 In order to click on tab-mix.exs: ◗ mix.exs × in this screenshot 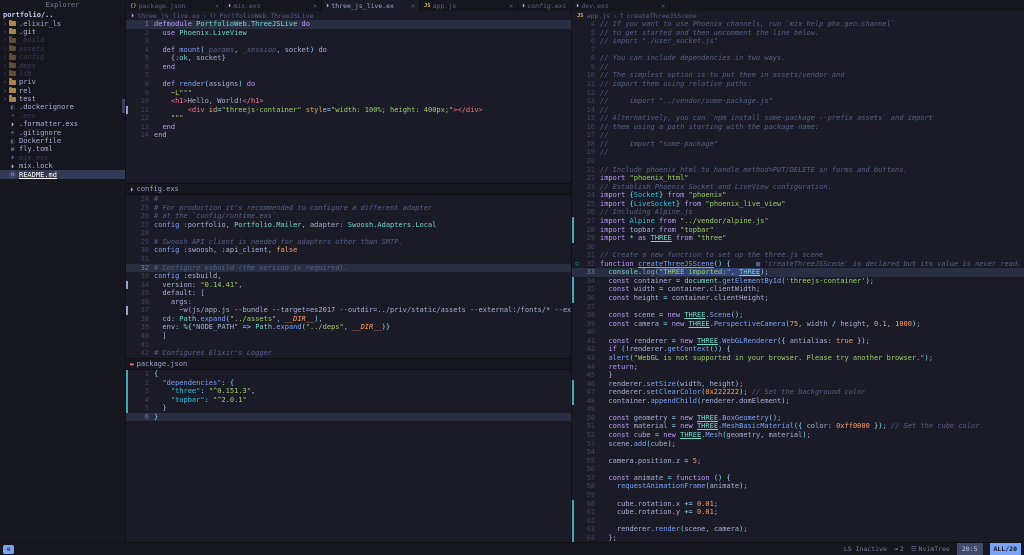, I will do `click(273, 5)`.